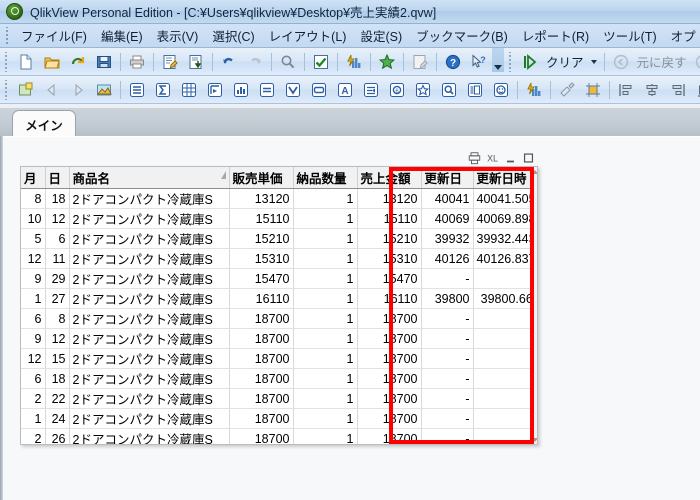 This screenshot has width=700, height=500. Describe the element at coordinates (163, 90) in the screenshot. I see `statistics-box-icon` at that location.